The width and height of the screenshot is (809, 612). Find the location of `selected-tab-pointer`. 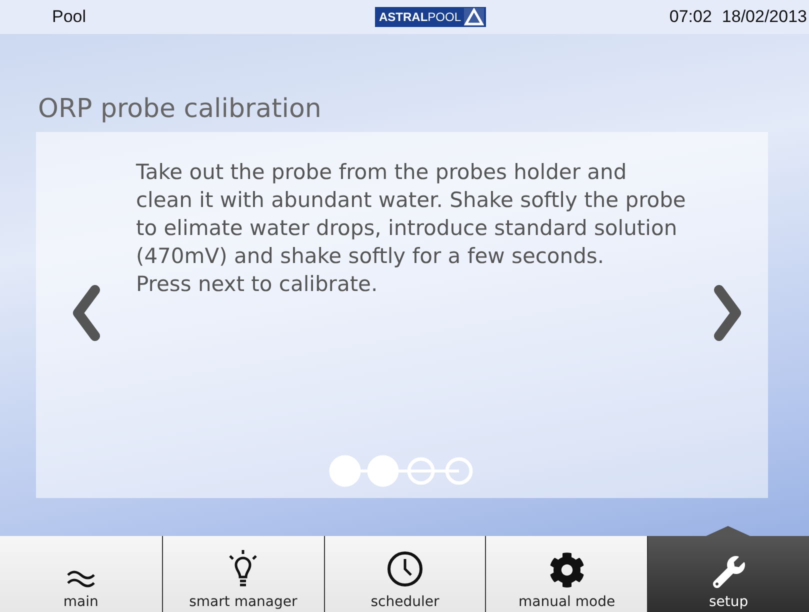

selected-tab-pointer is located at coordinates (728, 531).